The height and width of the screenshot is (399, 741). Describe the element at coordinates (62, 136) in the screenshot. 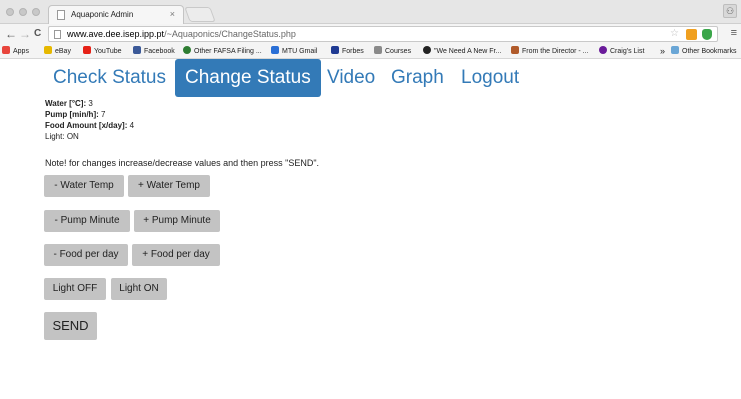

I see `light-status: Light: ON` at that location.